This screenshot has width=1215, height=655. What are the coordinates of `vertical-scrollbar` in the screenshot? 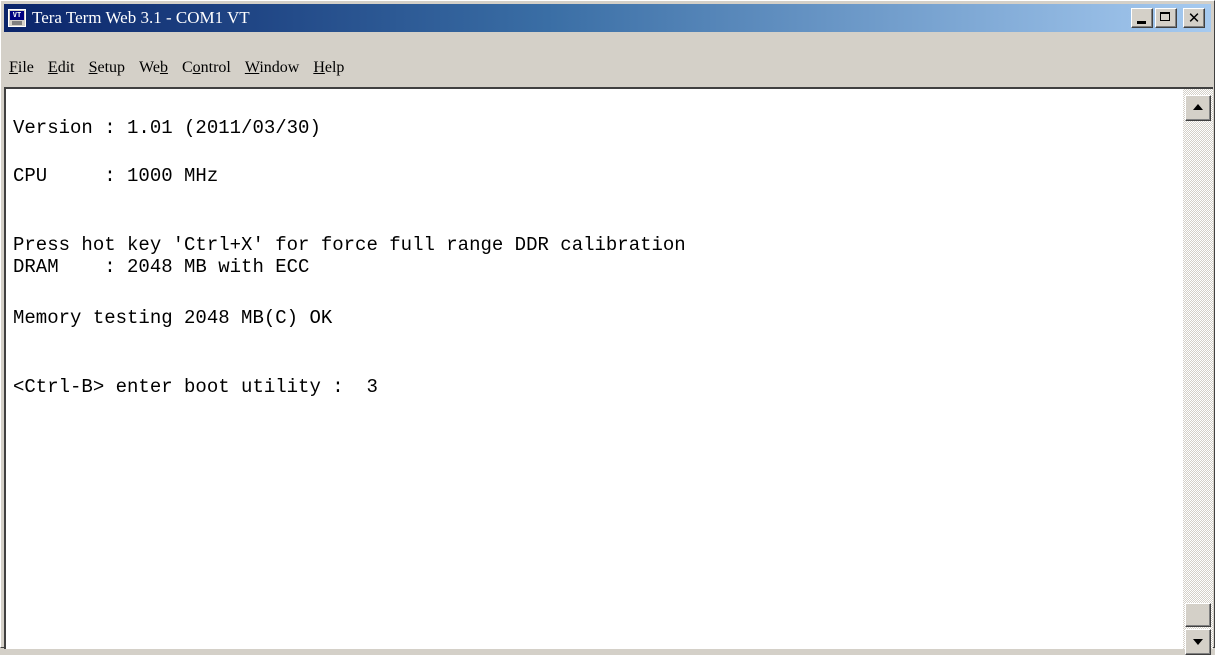 It's located at (1198, 372).